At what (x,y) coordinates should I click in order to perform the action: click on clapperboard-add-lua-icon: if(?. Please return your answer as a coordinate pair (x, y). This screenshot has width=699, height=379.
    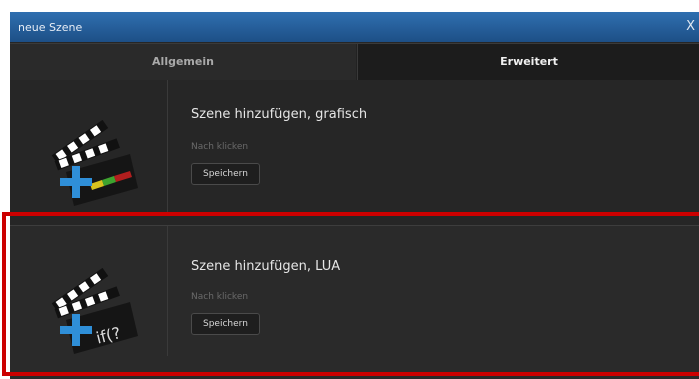
    Looking at the image, I should click on (94, 308).